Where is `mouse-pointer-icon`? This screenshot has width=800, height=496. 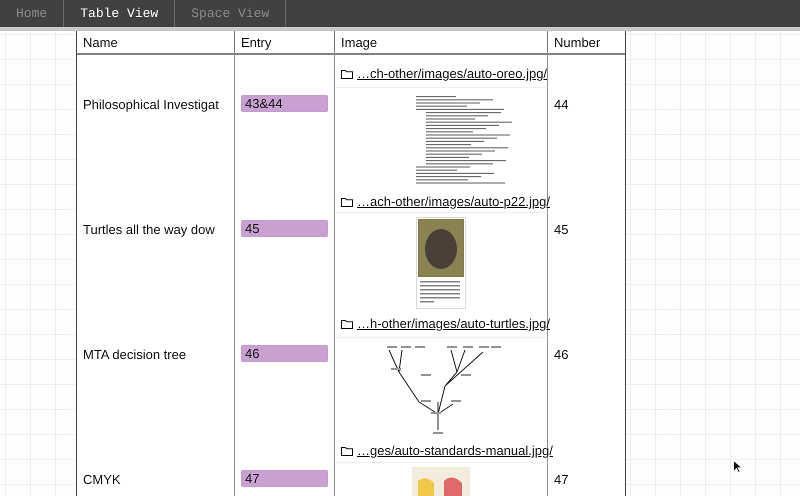 mouse-pointer-icon is located at coordinates (737, 466).